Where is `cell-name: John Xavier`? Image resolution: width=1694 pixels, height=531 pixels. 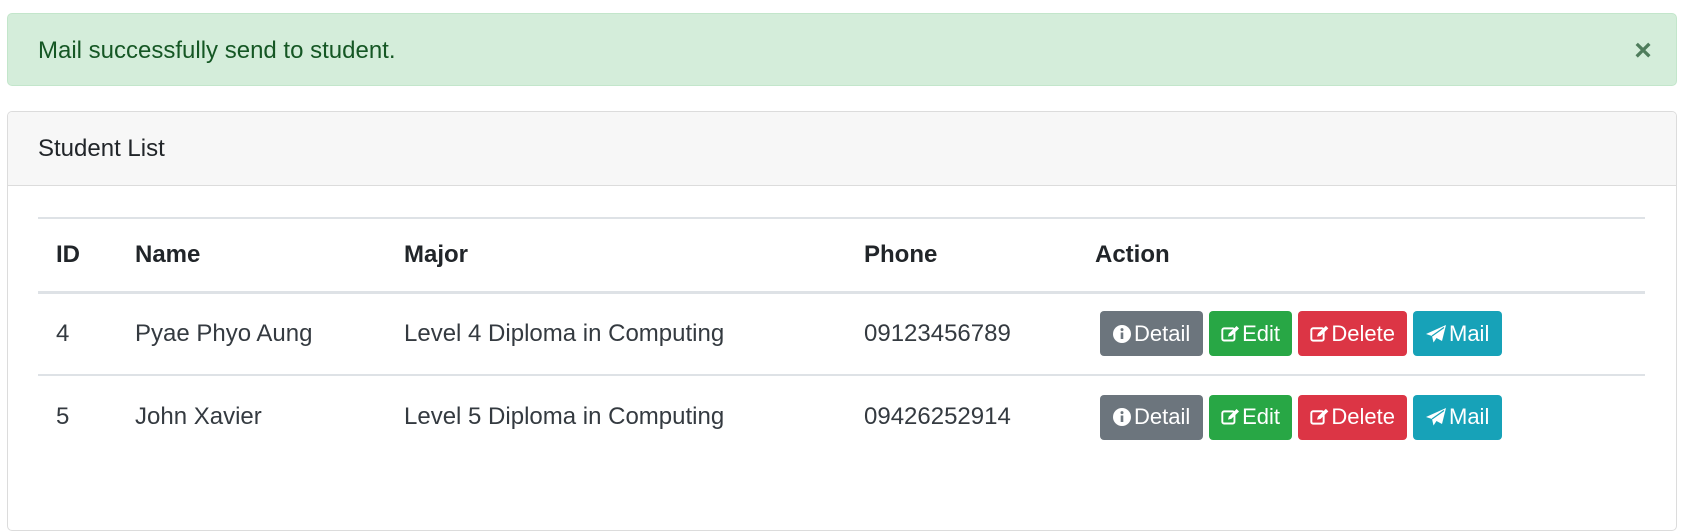 cell-name: John Xavier is located at coordinates (198, 416).